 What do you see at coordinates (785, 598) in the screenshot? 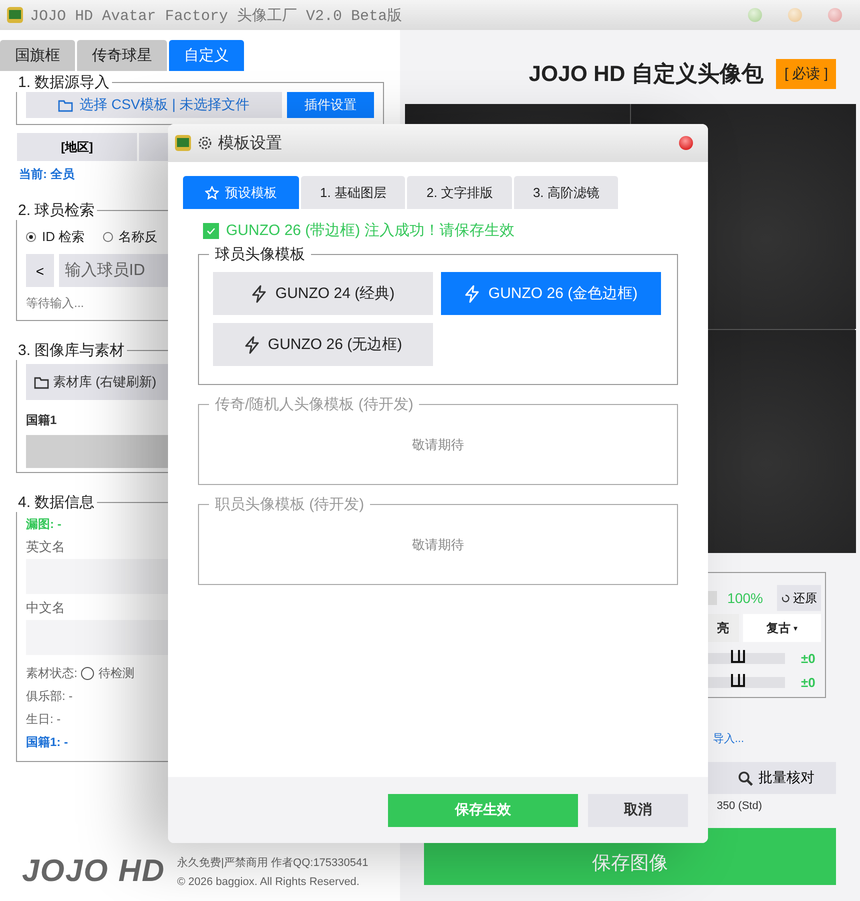
I see `reset-icon` at bounding box center [785, 598].